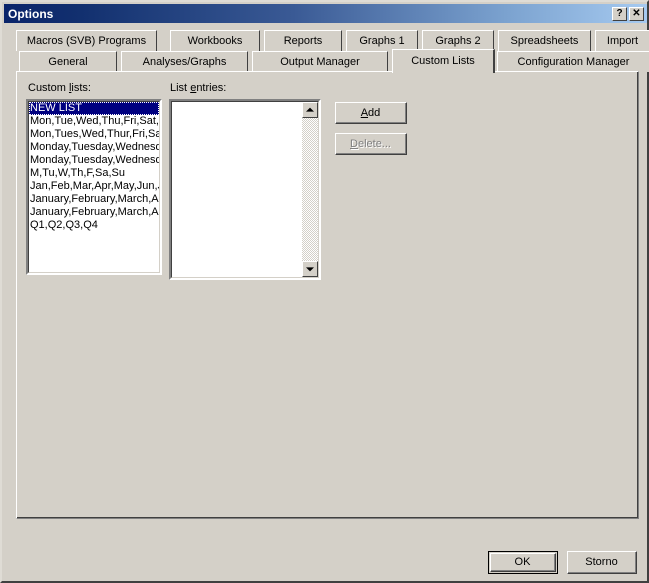  Describe the element at coordinates (94, 225) in the screenshot. I see `list-item: Q1,Q2,Q3,Q4` at that location.